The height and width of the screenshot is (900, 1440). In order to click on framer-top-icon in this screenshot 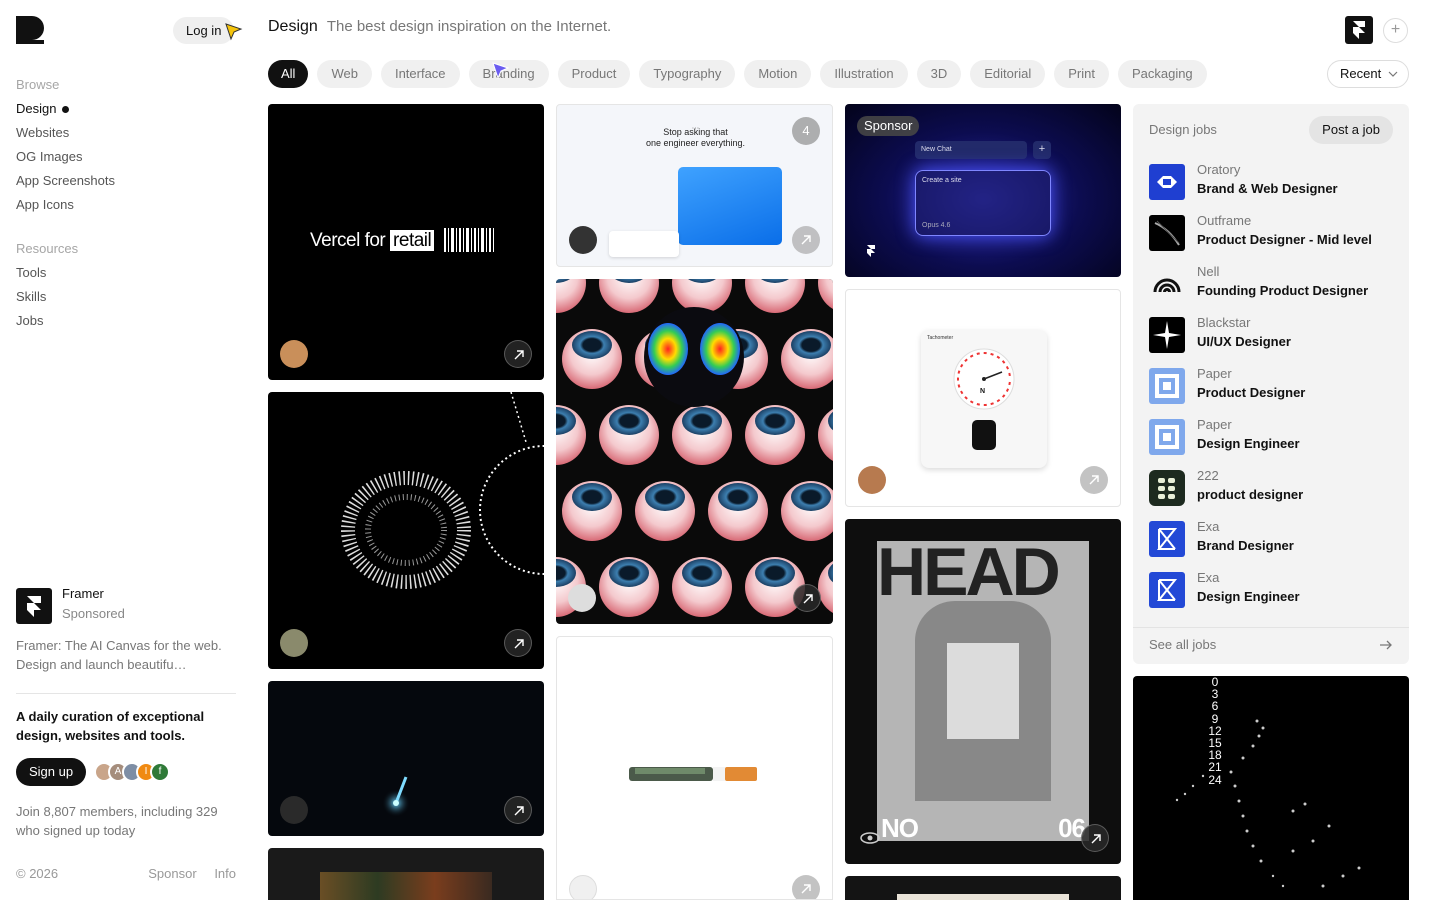, I will do `click(1359, 30)`.